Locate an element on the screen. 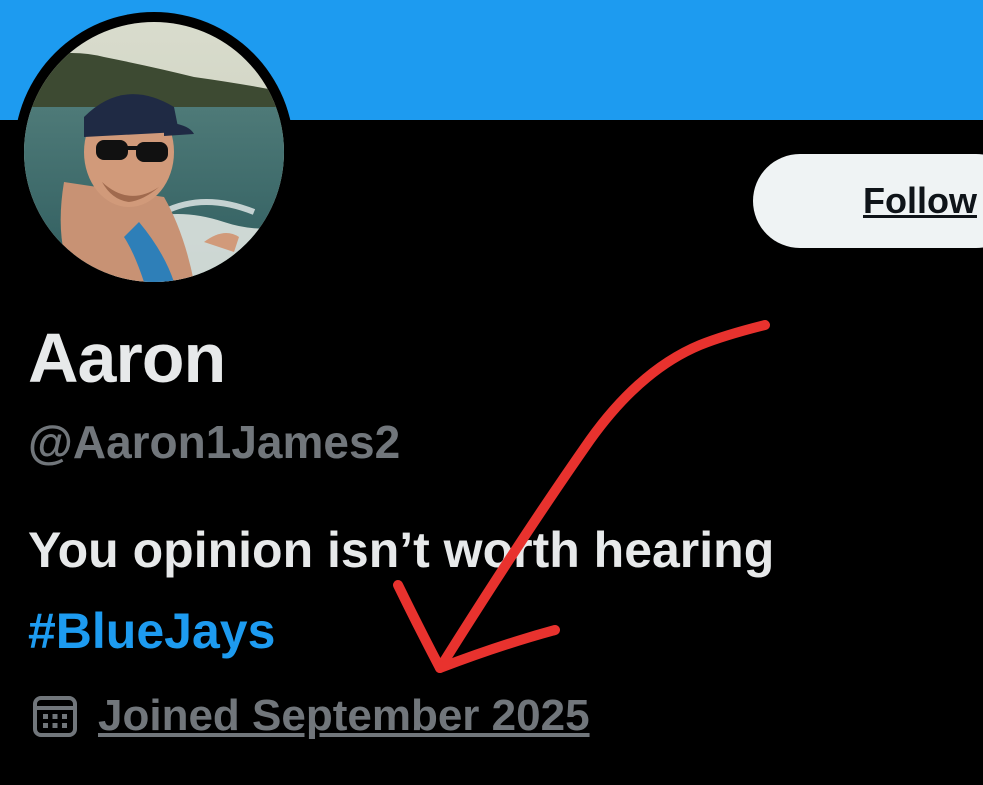 The image size is (983, 785). display-name: Aaron is located at coordinates (127, 358).